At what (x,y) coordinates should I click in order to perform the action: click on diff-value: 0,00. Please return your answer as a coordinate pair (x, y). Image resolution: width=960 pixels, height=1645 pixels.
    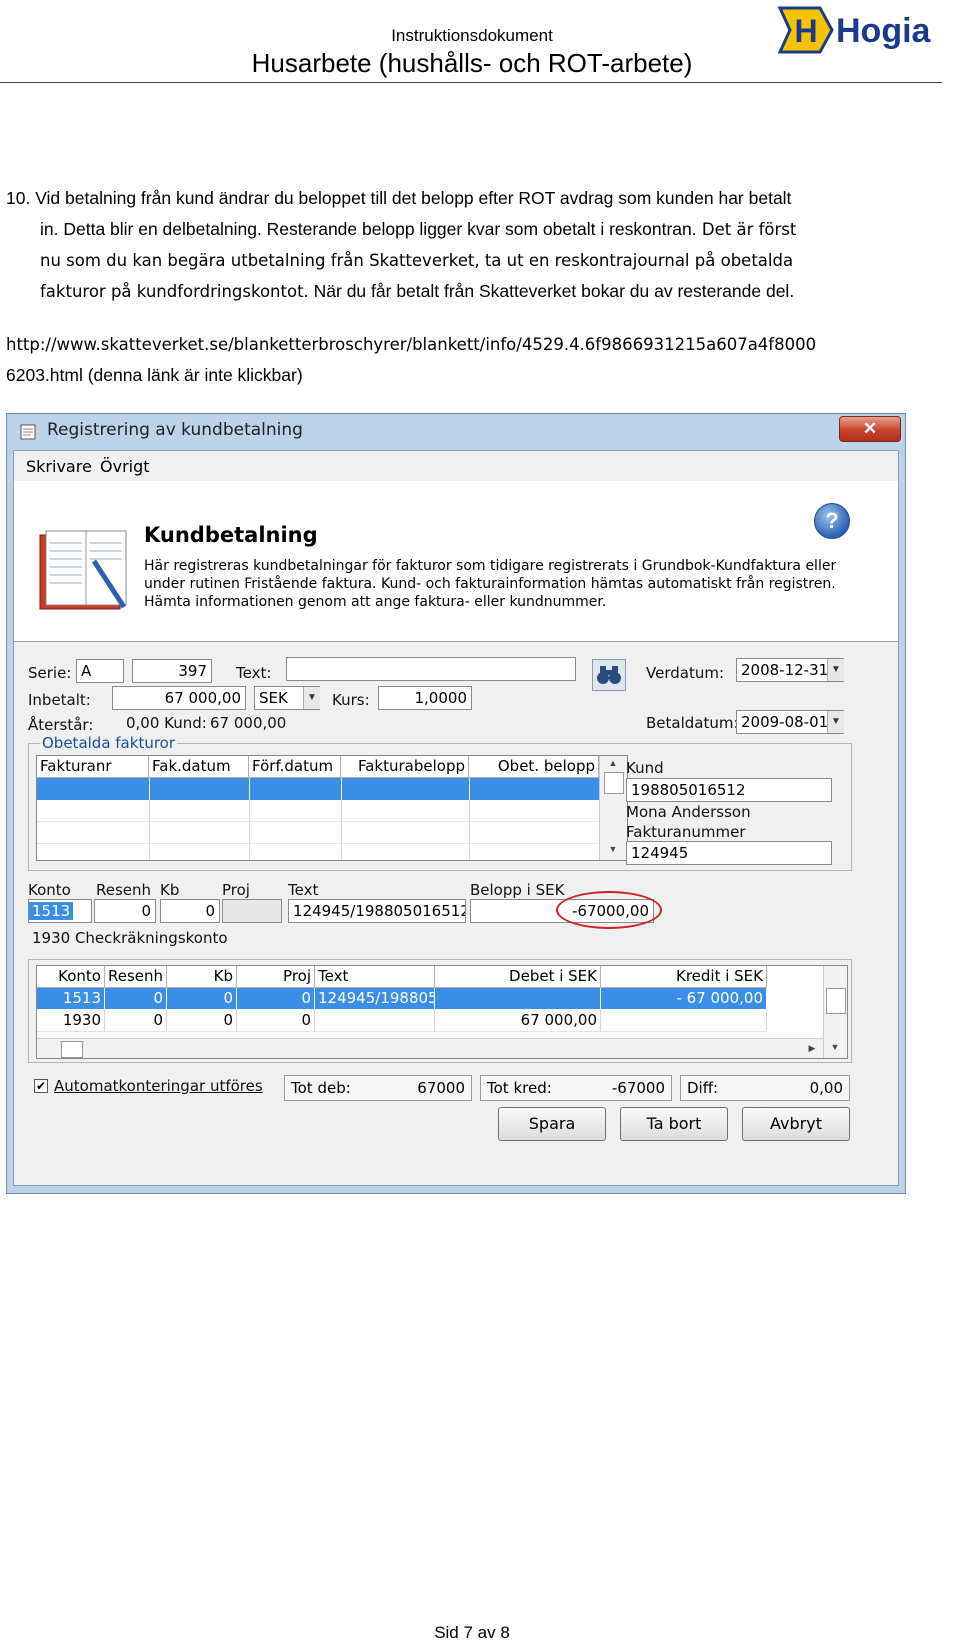
    Looking at the image, I should click on (826, 1088).